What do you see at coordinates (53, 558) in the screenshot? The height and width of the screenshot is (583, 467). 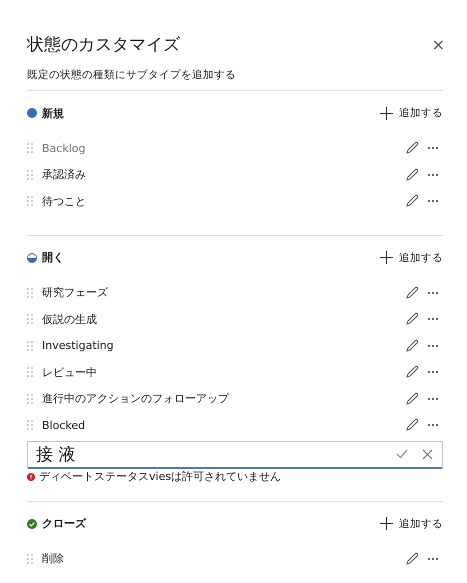 I see `status-label: 削除` at bounding box center [53, 558].